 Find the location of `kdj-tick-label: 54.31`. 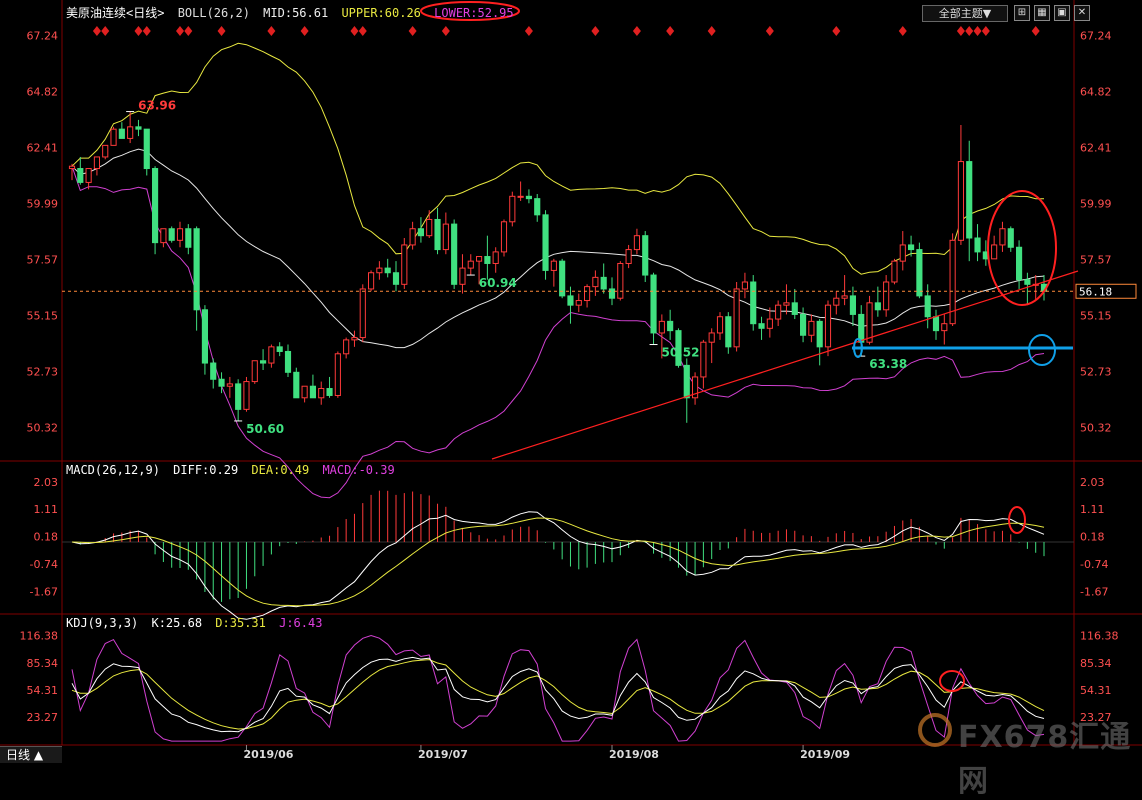

kdj-tick-label: 54.31 is located at coordinates (1096, 690).